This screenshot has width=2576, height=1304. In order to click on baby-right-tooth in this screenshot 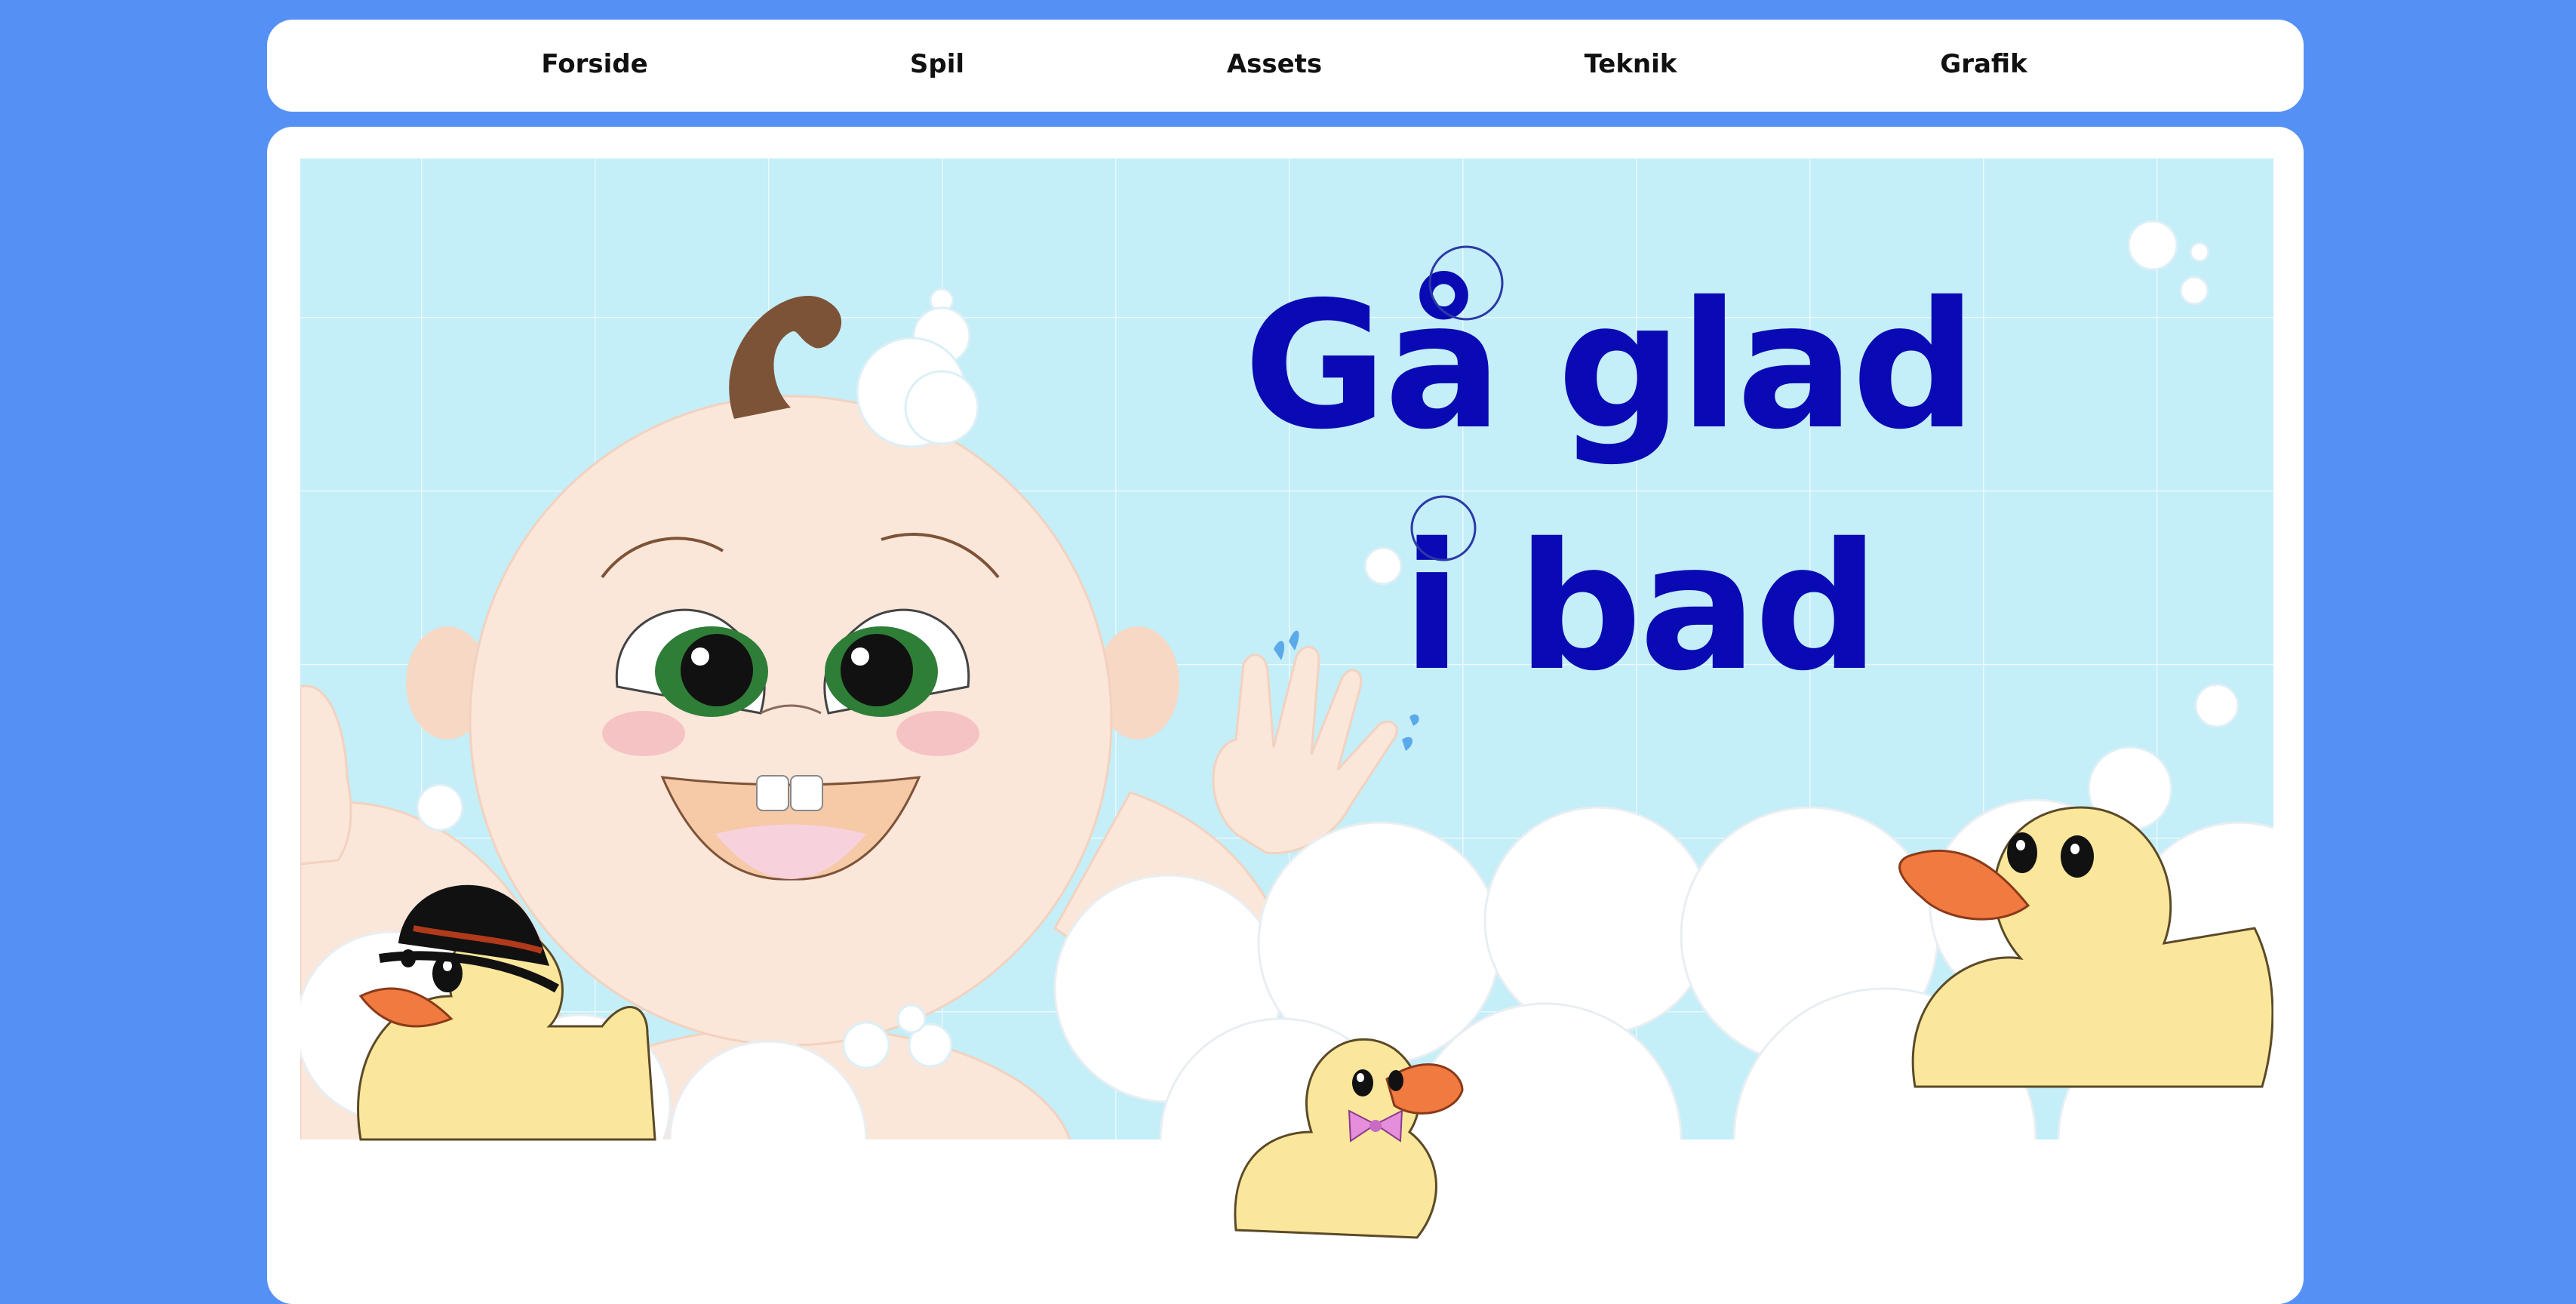, I will do `click(806, 793)`.